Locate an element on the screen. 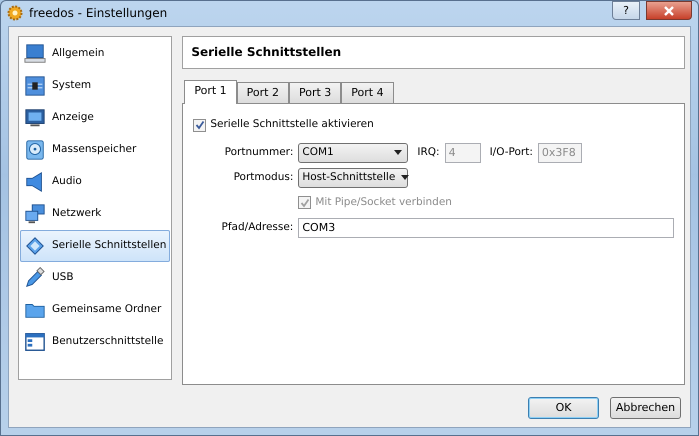 The height and width of the screenshot is (436, 699). tab: Port 2 is located at coordinates (262, 92).